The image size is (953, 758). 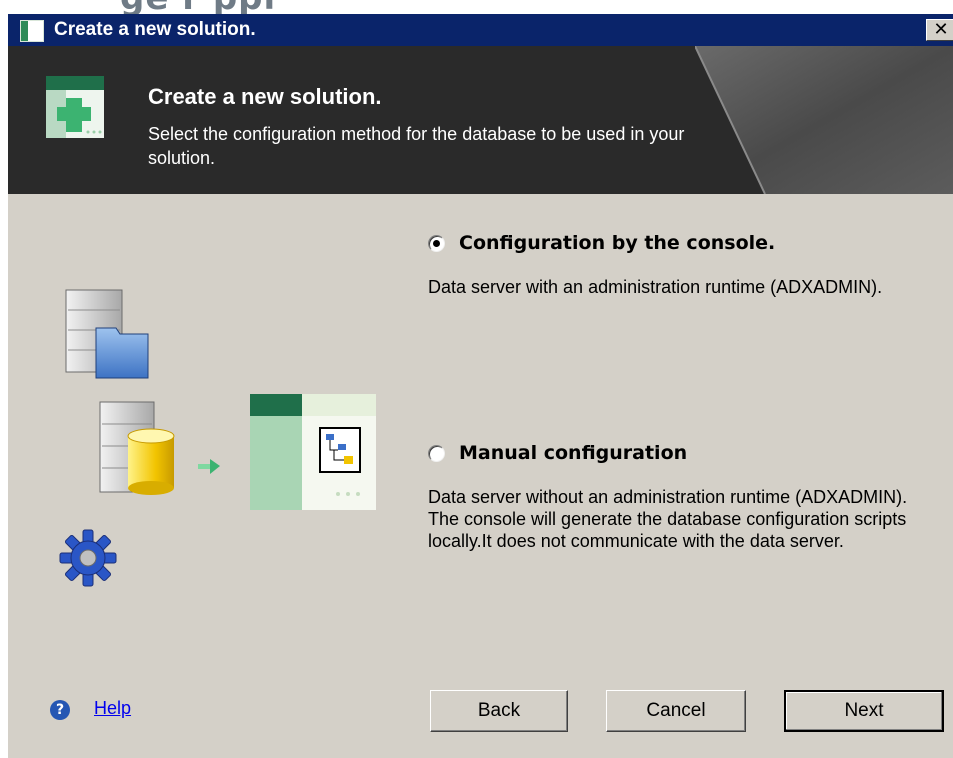 I want to click on radio-console-config, so click(x=436, y=243).